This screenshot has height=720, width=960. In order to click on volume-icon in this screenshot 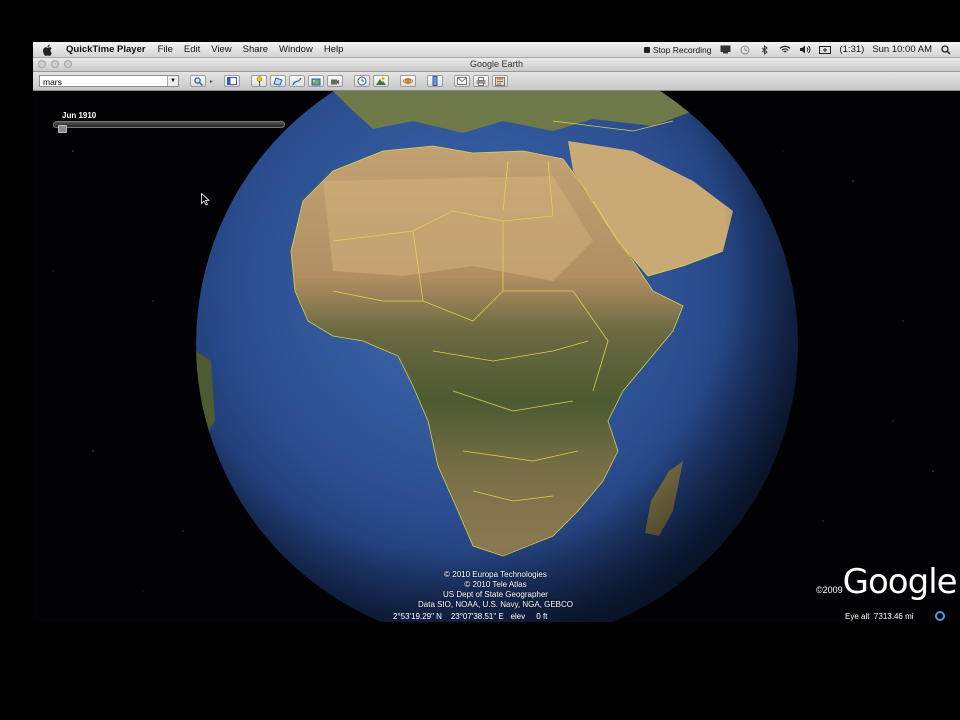, I will do `click(805, 50)`.